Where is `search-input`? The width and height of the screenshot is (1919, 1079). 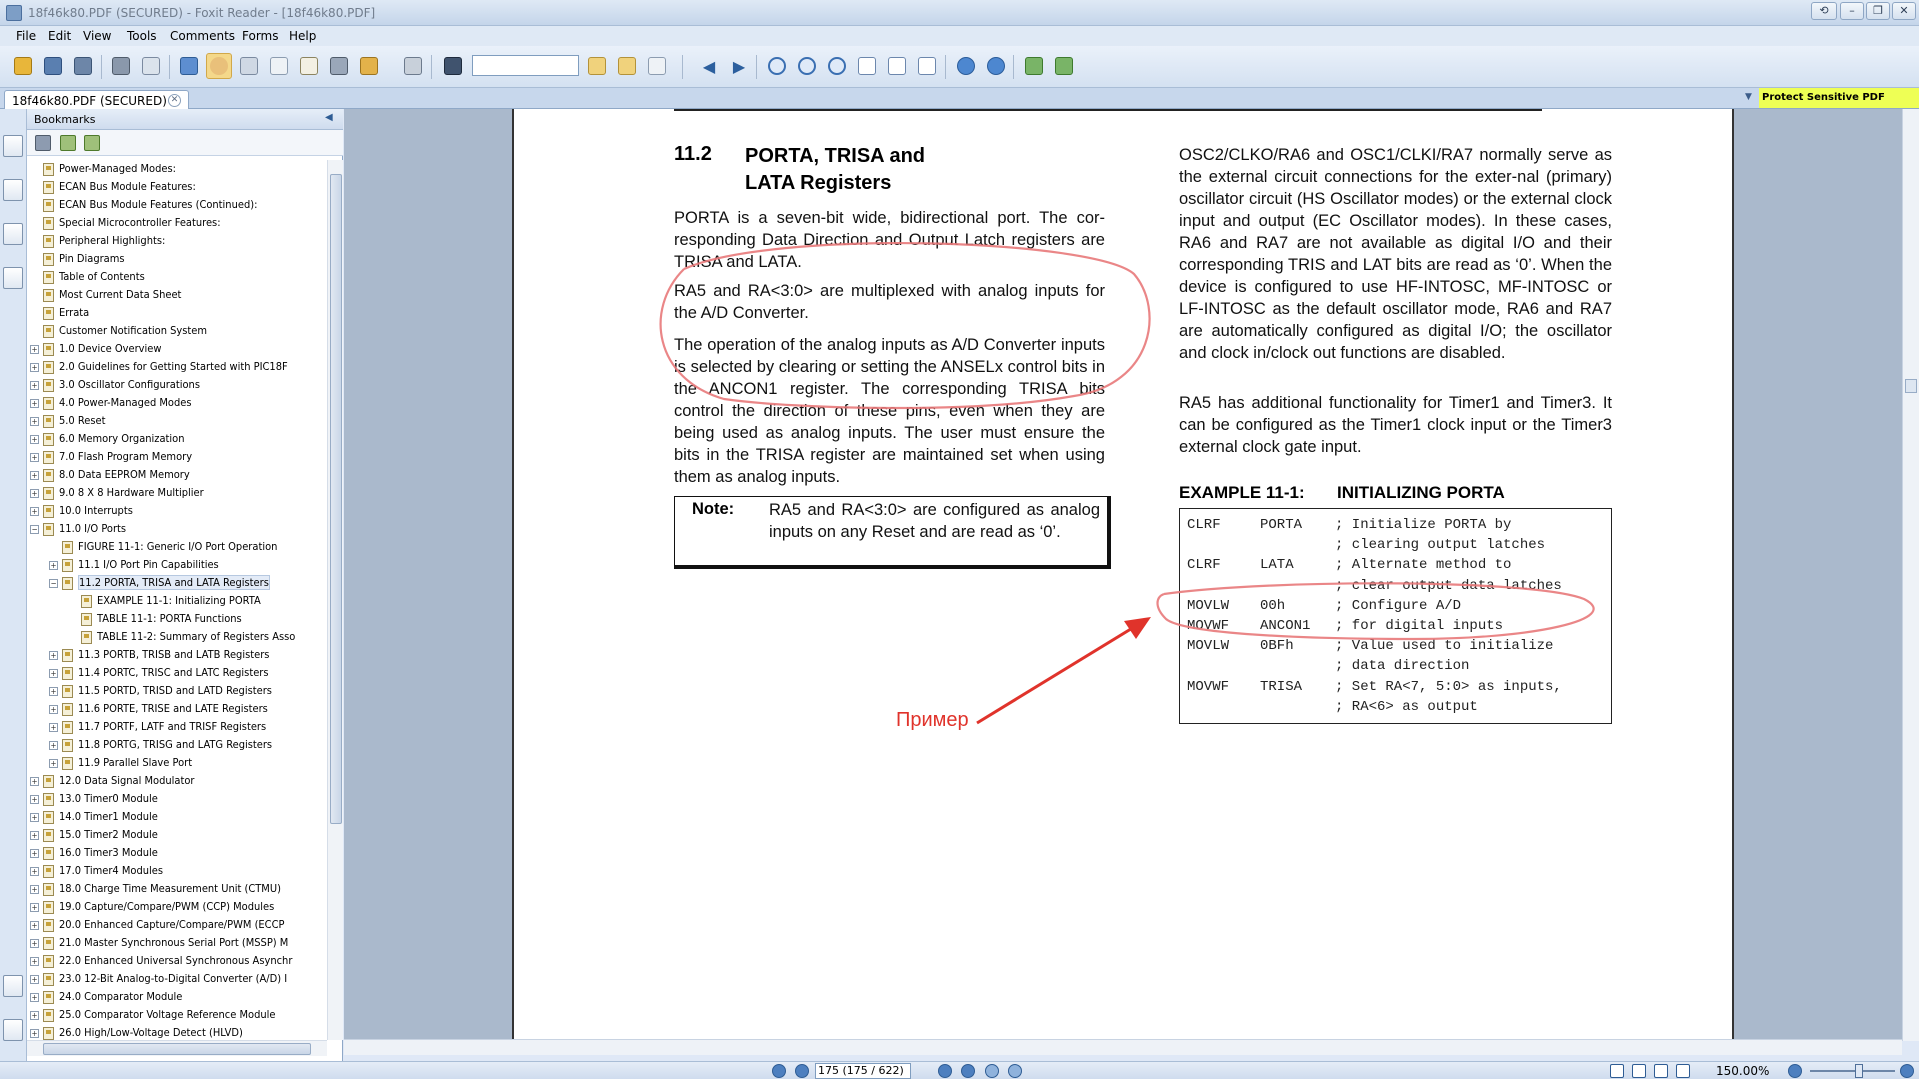
search-input is located at coordinates (525, 65).